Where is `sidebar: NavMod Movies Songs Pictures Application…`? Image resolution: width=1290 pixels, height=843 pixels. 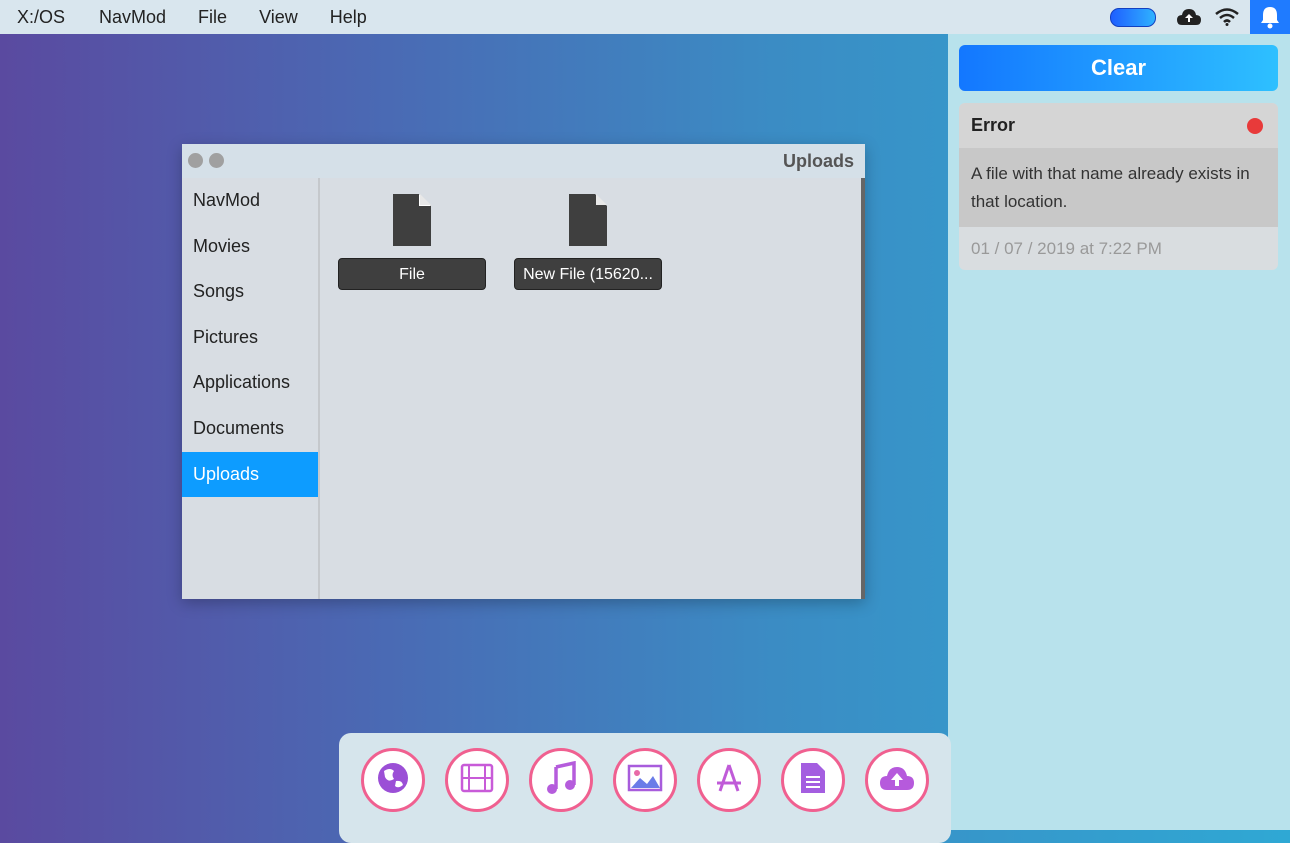 sidebar: NavMod Movies Songs Pictures Application… is located at coordinates (251, 388).